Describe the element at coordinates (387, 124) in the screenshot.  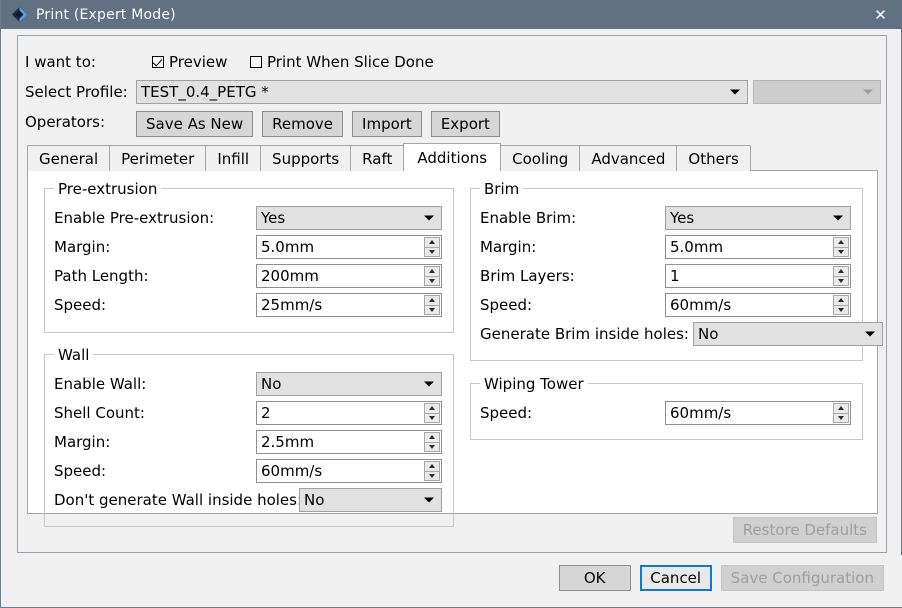
I see `import-button: Import` at that location.